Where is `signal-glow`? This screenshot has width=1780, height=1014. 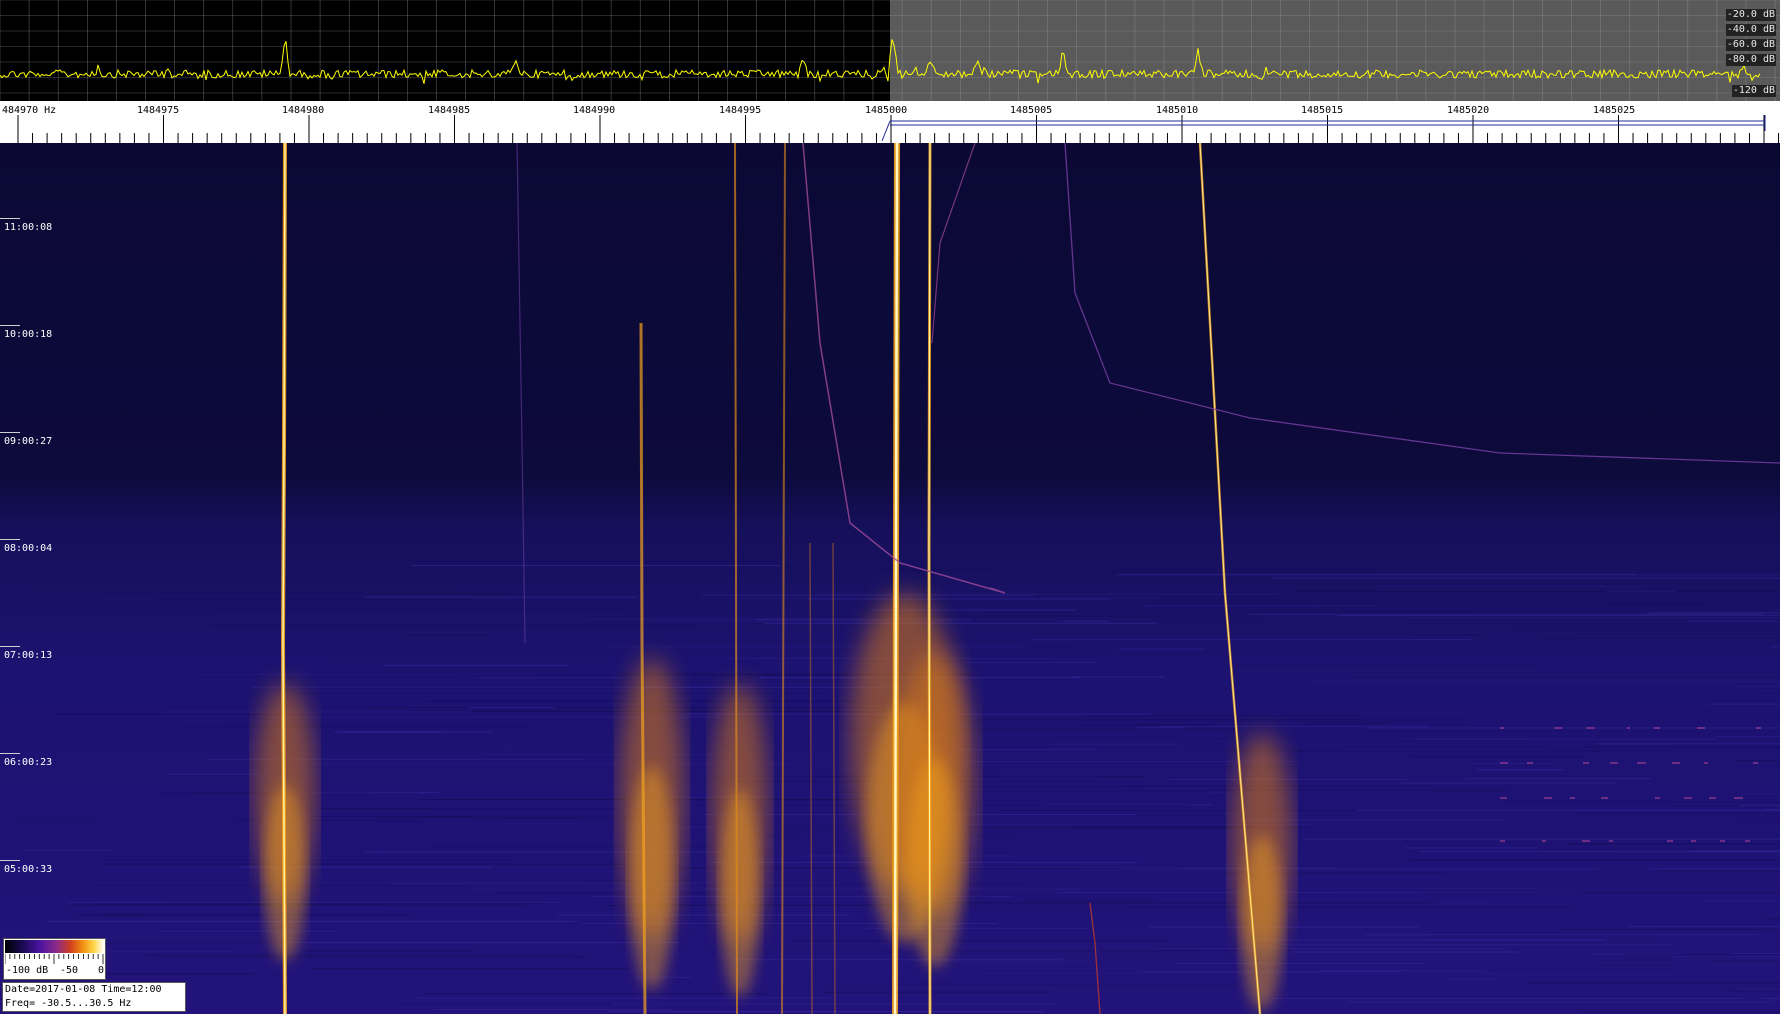
signal-glow is located at coordinates (652, 878).